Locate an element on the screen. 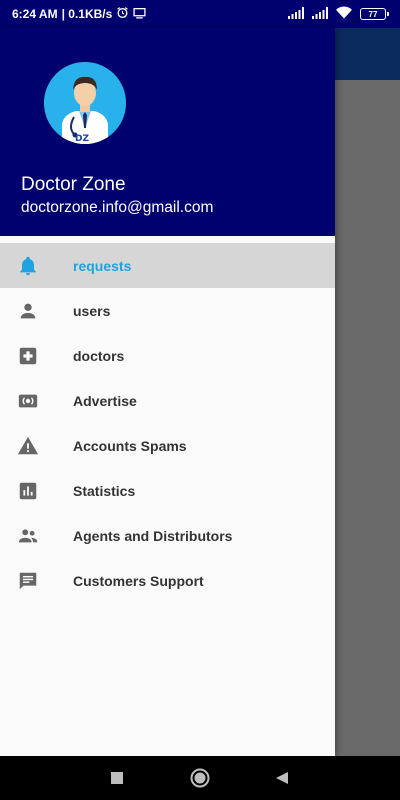 This screenshot has width=400, height=800. people-icon is located at coordinates (28, 536).